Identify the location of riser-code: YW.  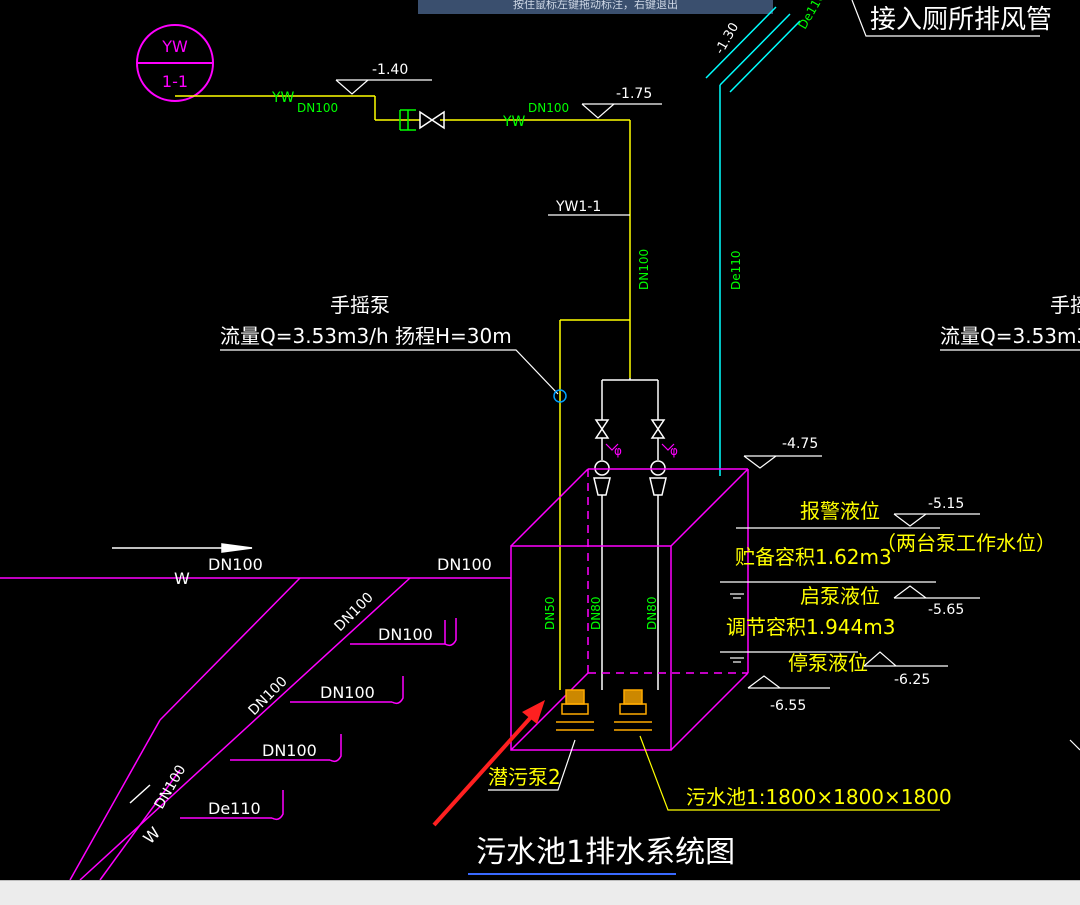
(174, 46).